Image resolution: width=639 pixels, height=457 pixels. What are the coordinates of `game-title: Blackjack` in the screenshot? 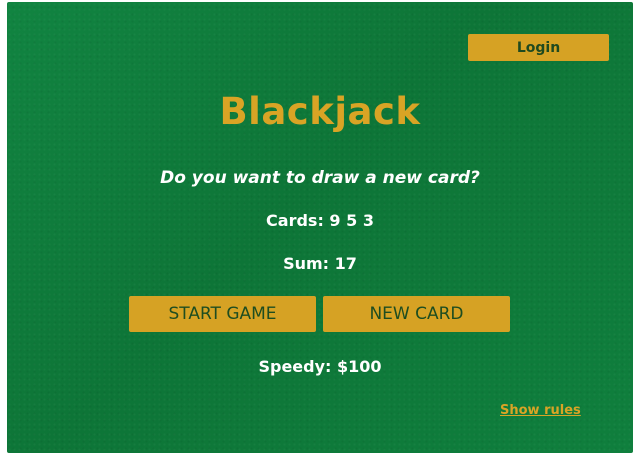 It's located at (320, 111).